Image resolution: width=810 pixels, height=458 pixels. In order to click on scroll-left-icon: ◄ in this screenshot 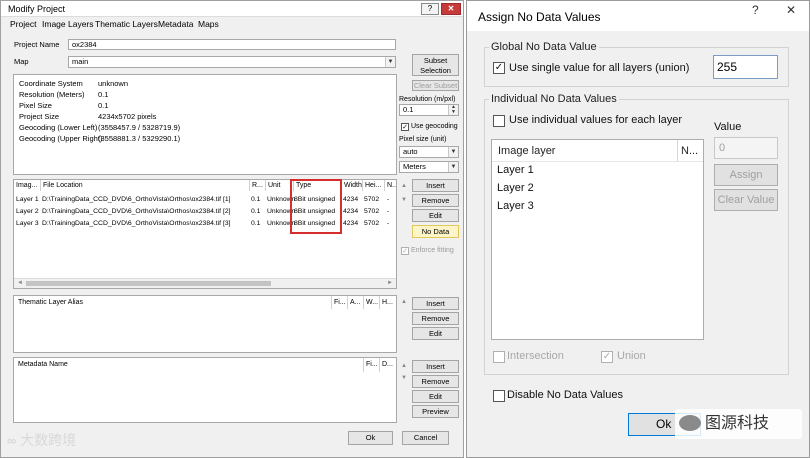, I will do `click(20, 283)`.